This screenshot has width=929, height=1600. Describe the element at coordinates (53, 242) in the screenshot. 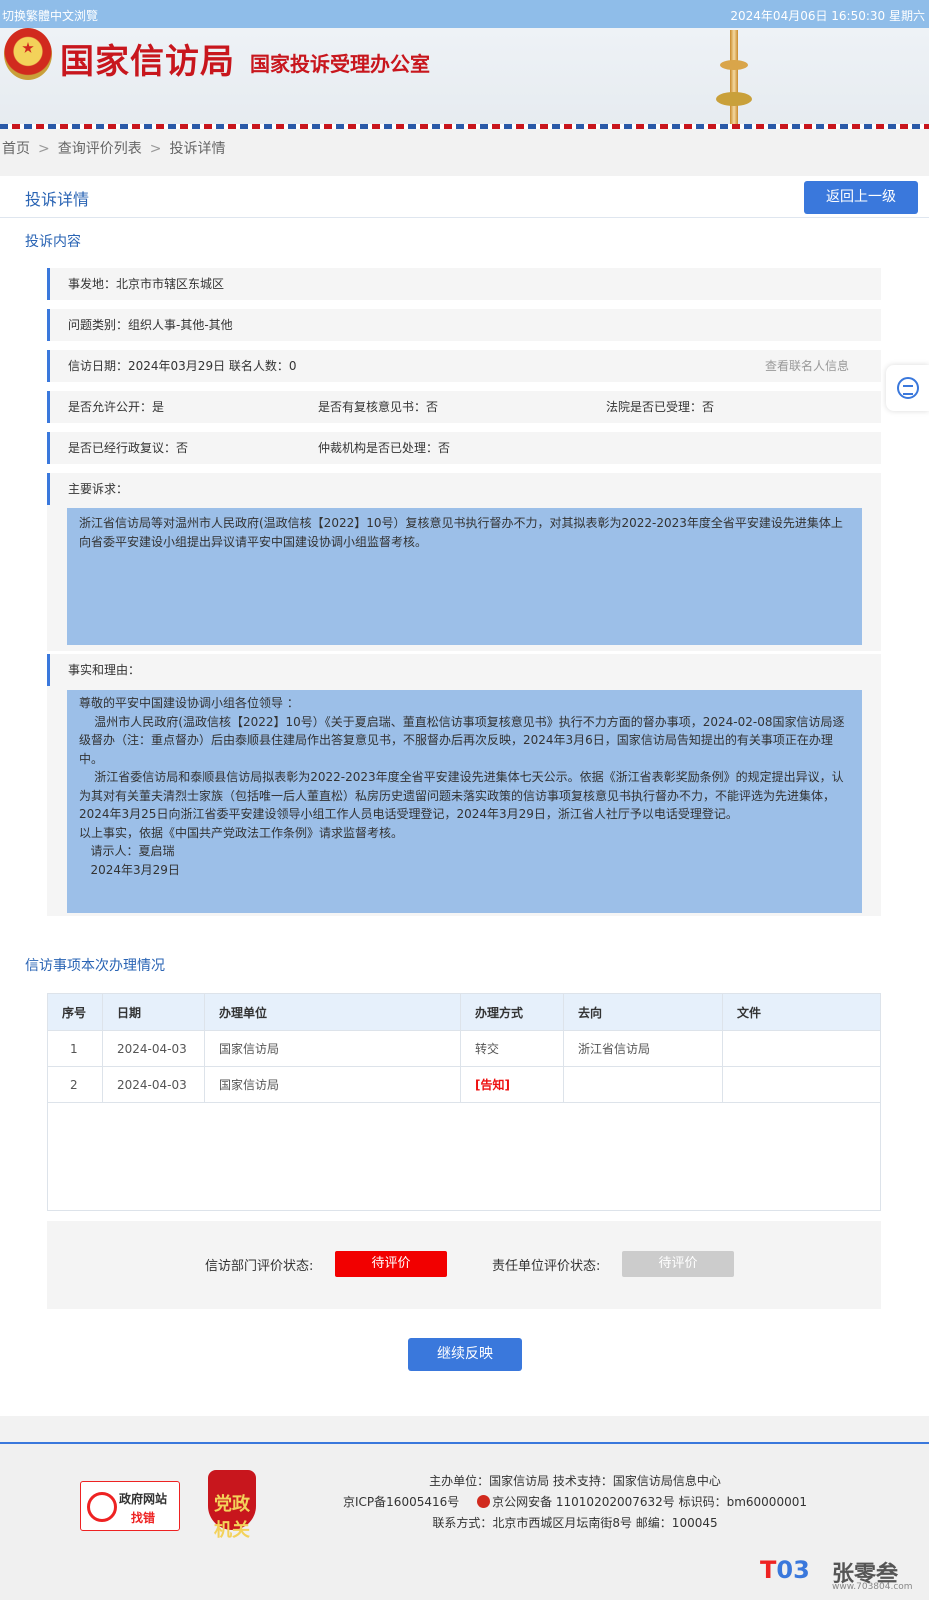

I see `complaint-section-title: 投诉内容` at that location.